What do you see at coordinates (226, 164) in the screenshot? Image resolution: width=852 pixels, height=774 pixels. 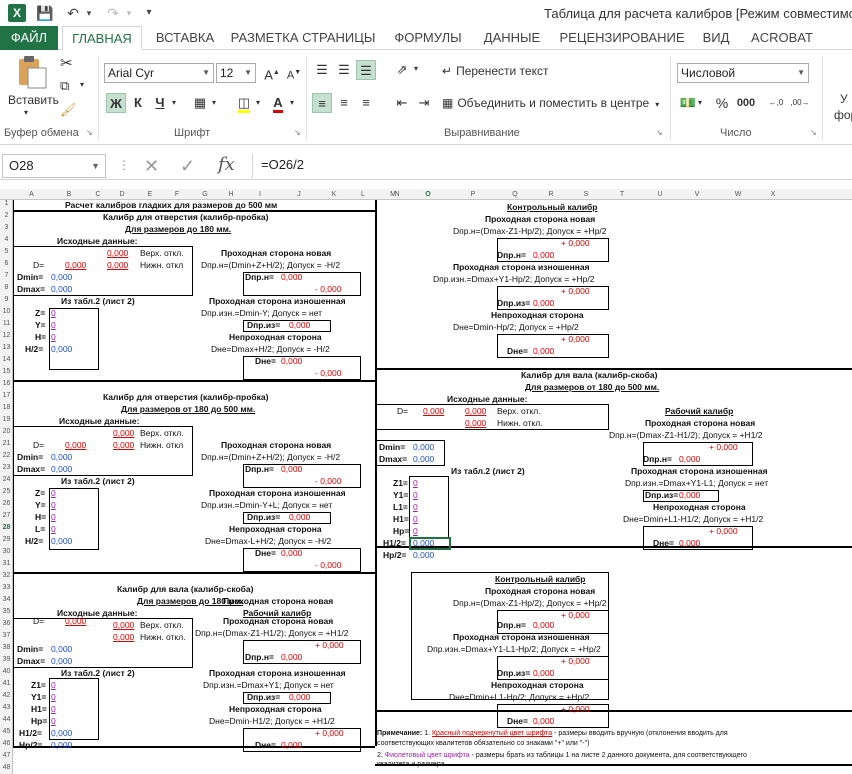 I see `insert-function-icon: fx` at bounding box center [226, 164].